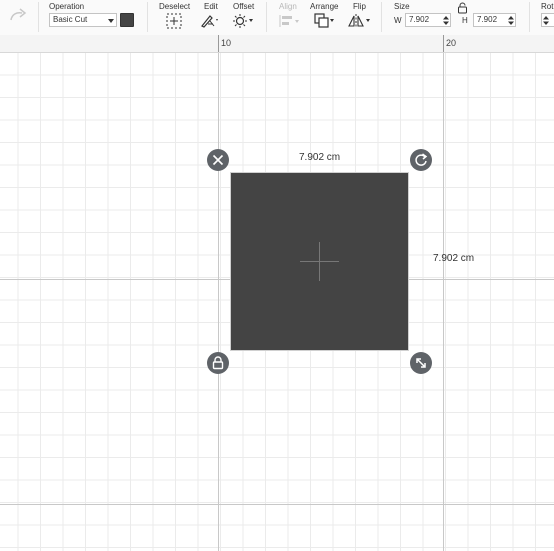  I want to click on width-value: 7.902, so click(419, 19).